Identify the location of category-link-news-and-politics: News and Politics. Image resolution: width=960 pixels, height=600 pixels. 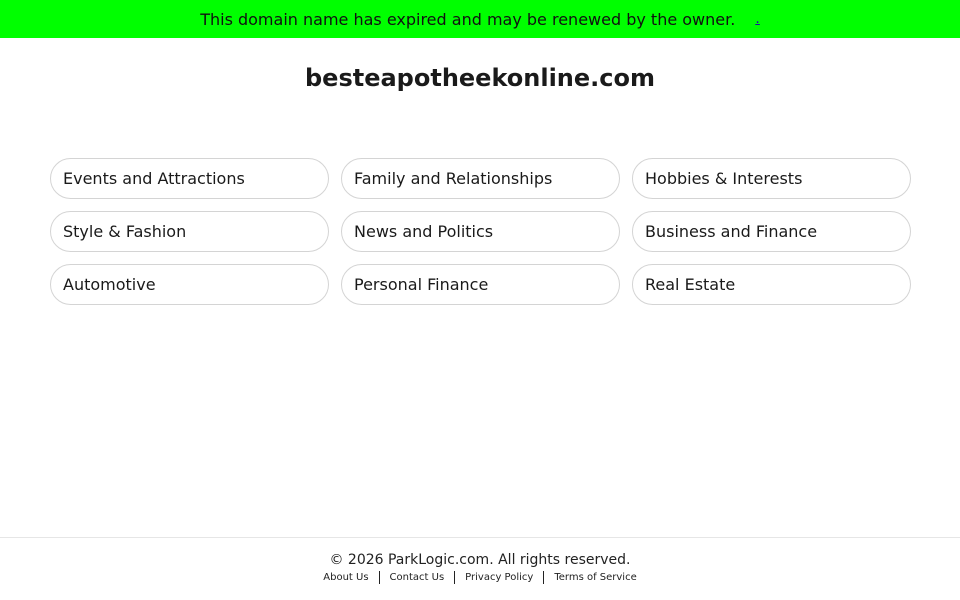
(480, 231).